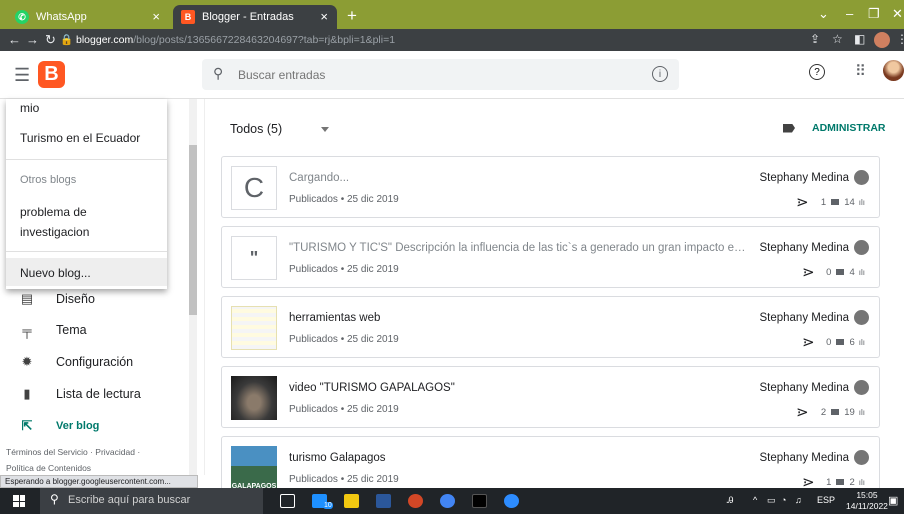 This screenshot has width=904, height=514. Describe the element at coordinates (830, 412) in the screenshot. I see `post-stats: ⋖ 2 19 ılı` at that location.